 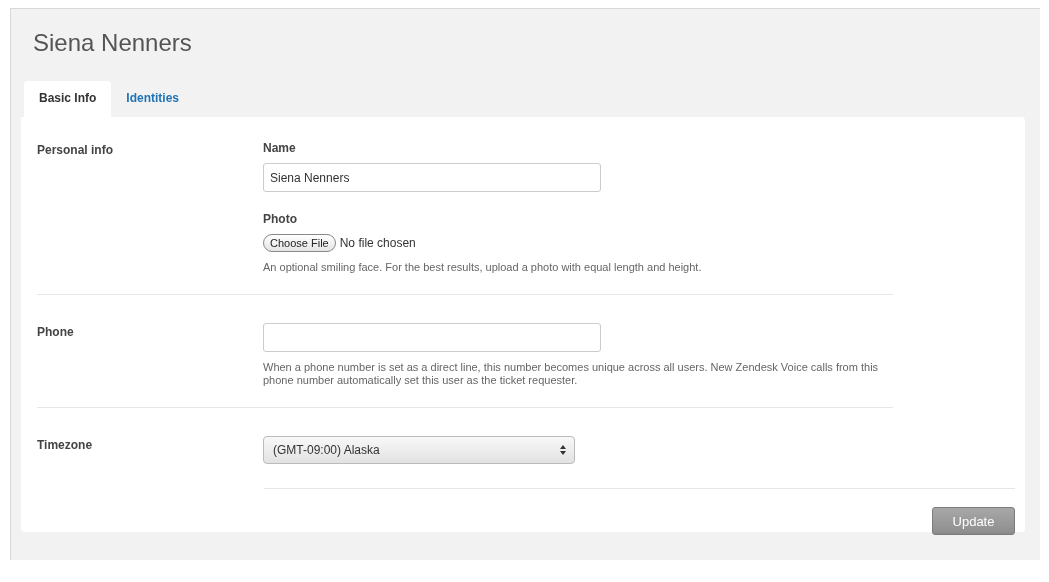 I want to click on tab: Basic Info, so click(x=68, y=99).